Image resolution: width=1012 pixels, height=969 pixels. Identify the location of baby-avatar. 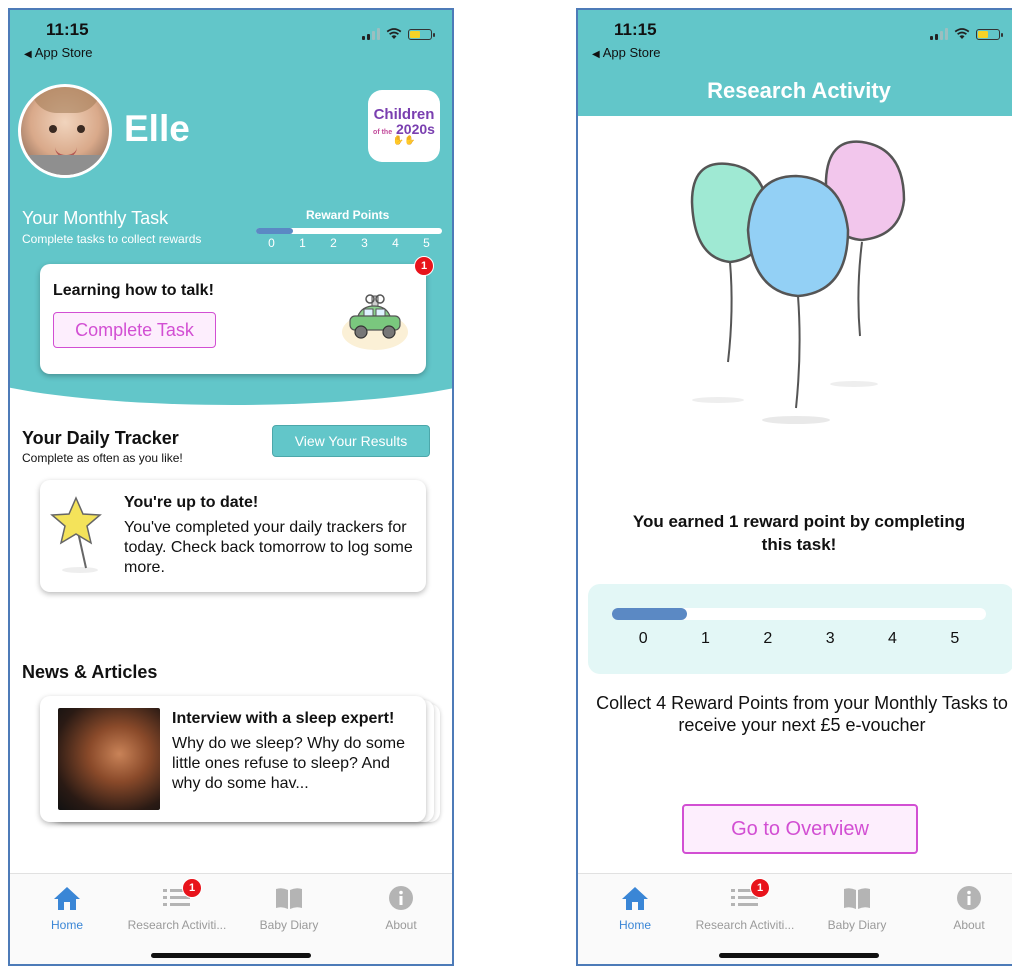
(65, 131).